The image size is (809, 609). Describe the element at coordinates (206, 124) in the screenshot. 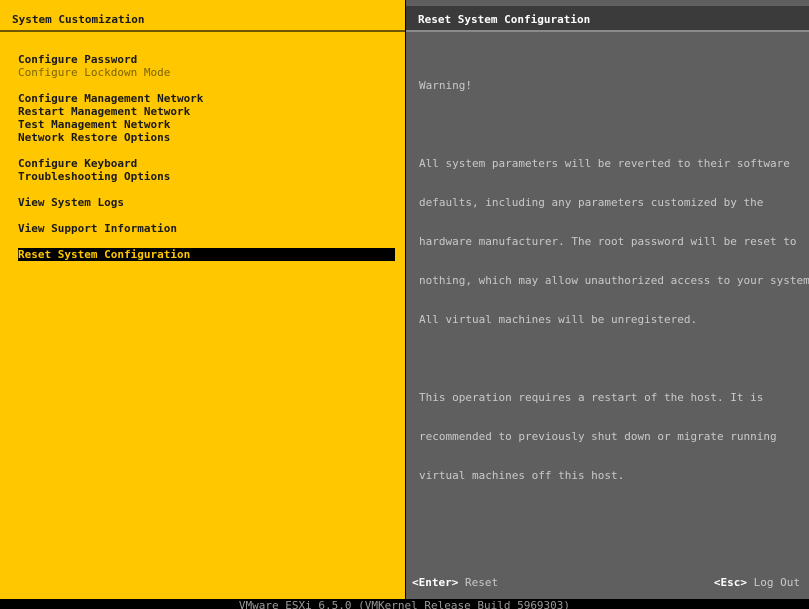

I see `menu-item-test-management-network: Test Management Network` at that location.